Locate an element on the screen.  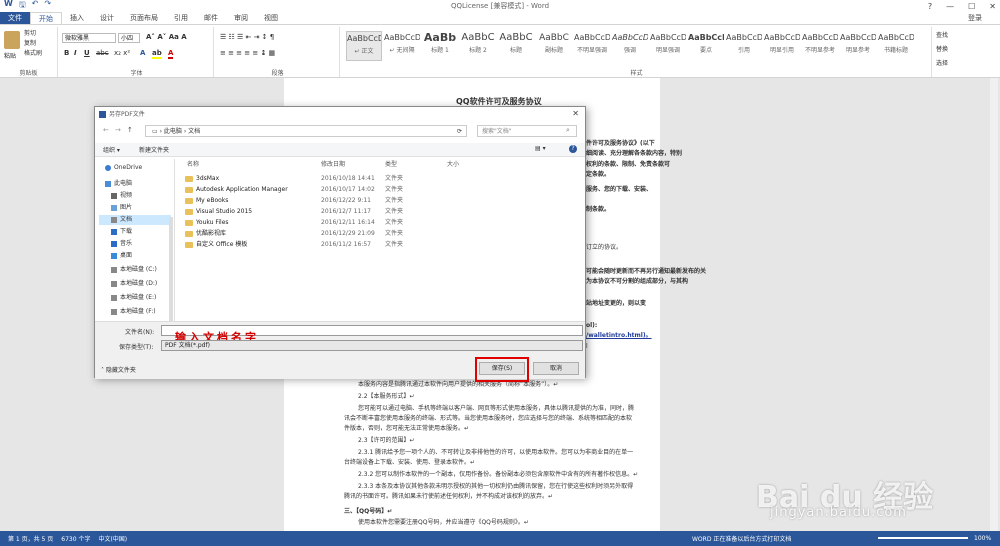
column-type: 类型 is located at coordinates (391, 163).